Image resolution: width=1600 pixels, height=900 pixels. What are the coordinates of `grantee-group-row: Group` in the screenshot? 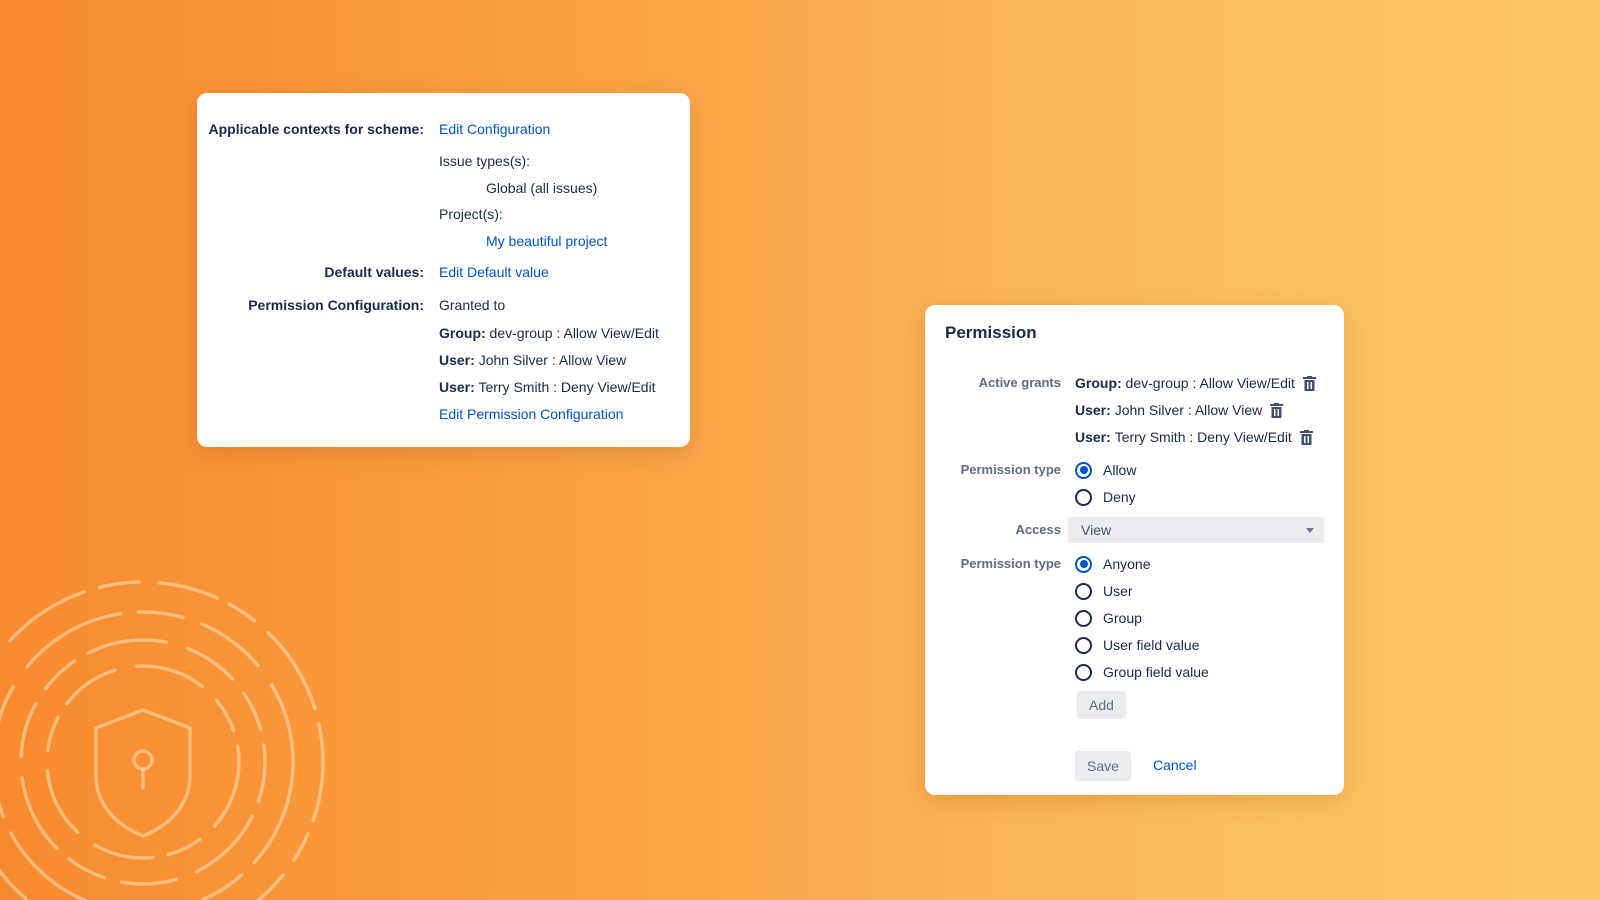 It's located at (1134, 618).